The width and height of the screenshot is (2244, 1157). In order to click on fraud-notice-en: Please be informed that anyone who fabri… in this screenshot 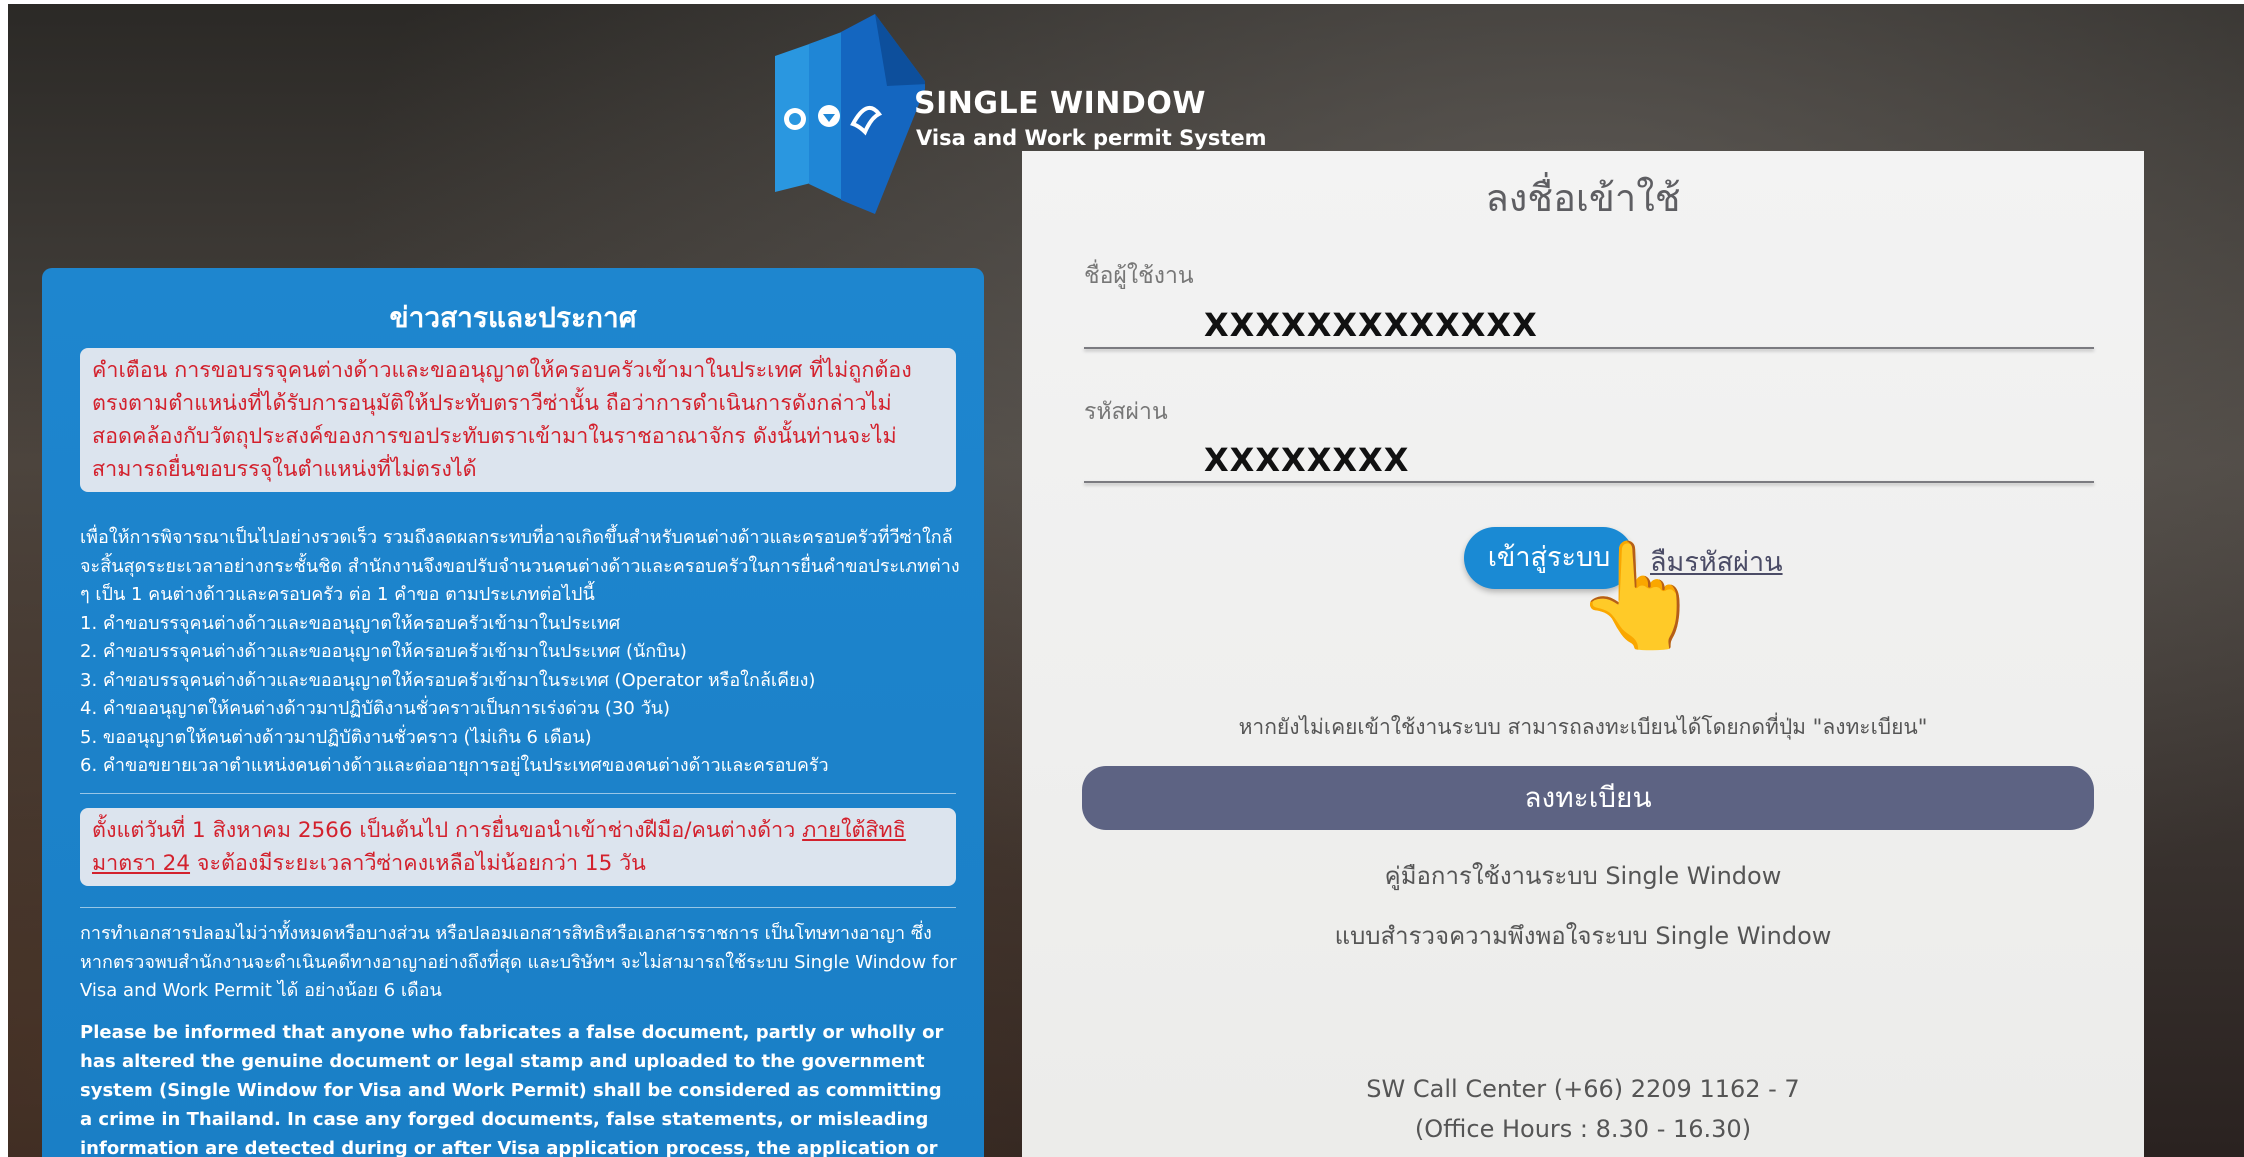, I will do `click(520, 1087)`.